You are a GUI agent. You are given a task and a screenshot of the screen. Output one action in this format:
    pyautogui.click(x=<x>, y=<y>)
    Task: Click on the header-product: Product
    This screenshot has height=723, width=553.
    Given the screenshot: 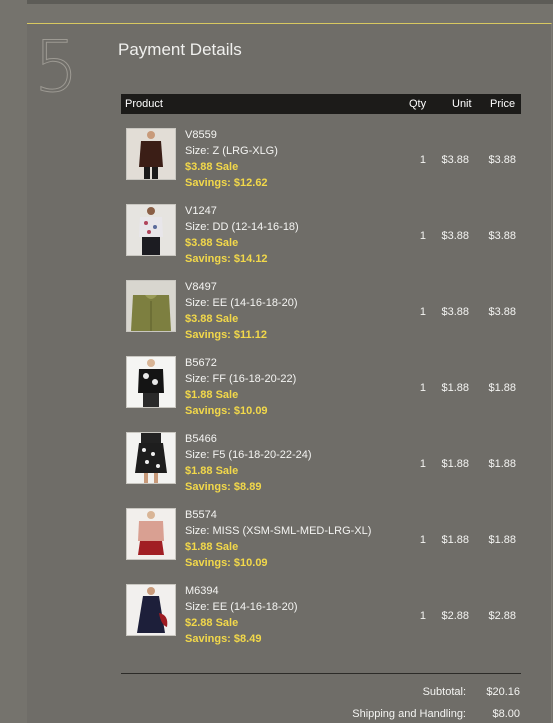 What is the action you would take?
    pyautogui.click(x=144, y=104)
    